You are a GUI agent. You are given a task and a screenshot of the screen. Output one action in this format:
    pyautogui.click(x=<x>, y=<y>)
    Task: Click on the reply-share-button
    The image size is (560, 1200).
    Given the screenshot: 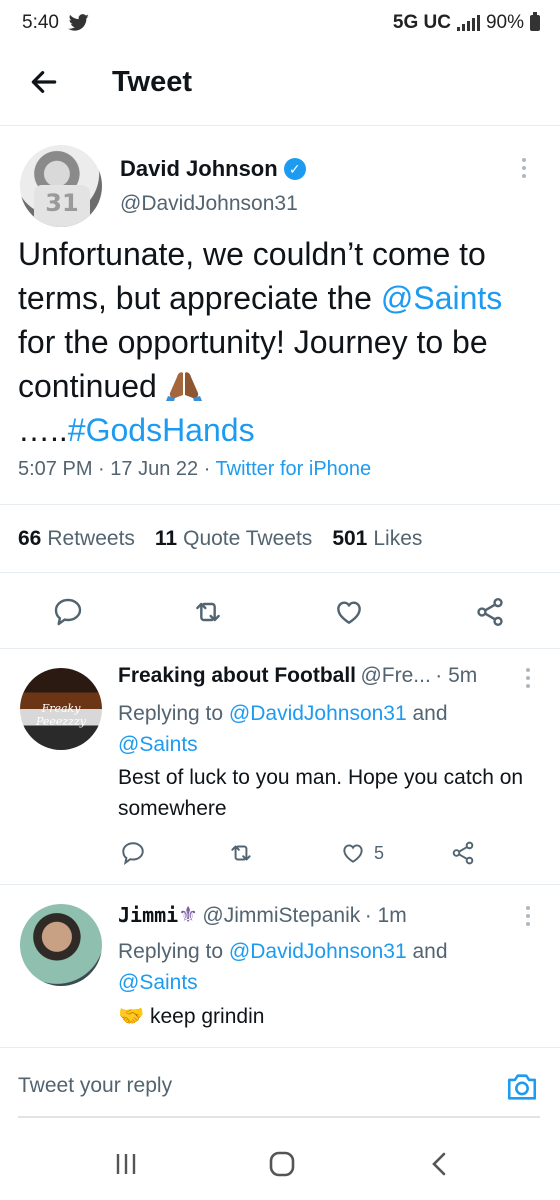 What is the action you would take?
    pyautogui.click(x=463, y=853)
    